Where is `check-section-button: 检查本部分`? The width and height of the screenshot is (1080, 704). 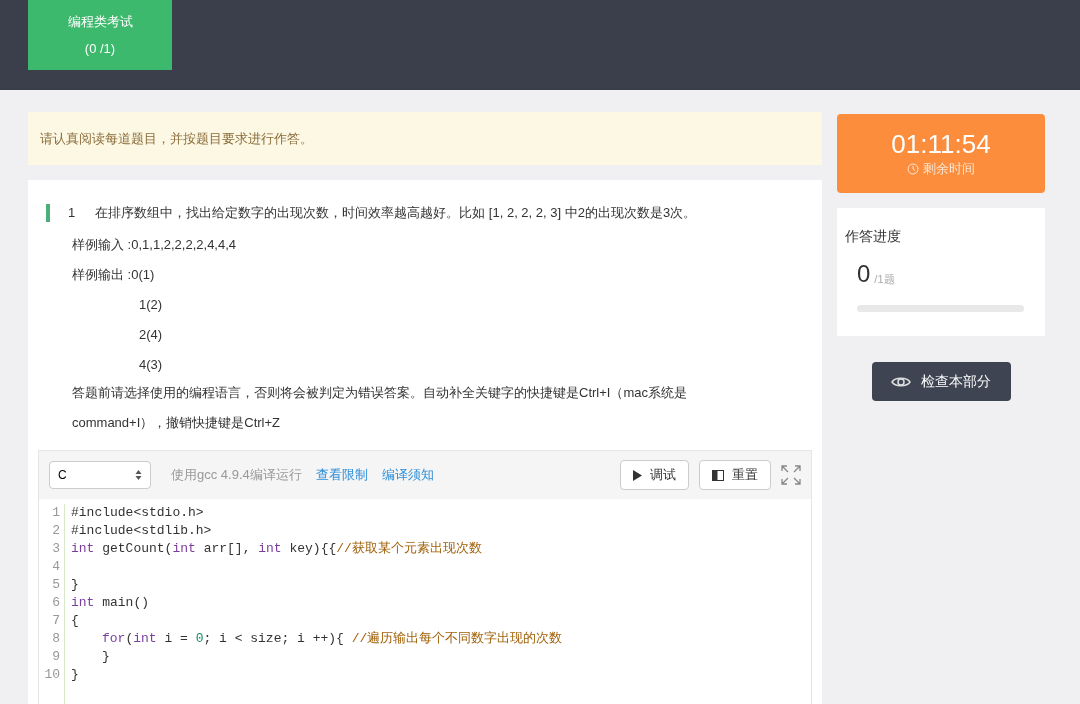
check-section-button: 检查本部分 is located at coordinates (941, 381).